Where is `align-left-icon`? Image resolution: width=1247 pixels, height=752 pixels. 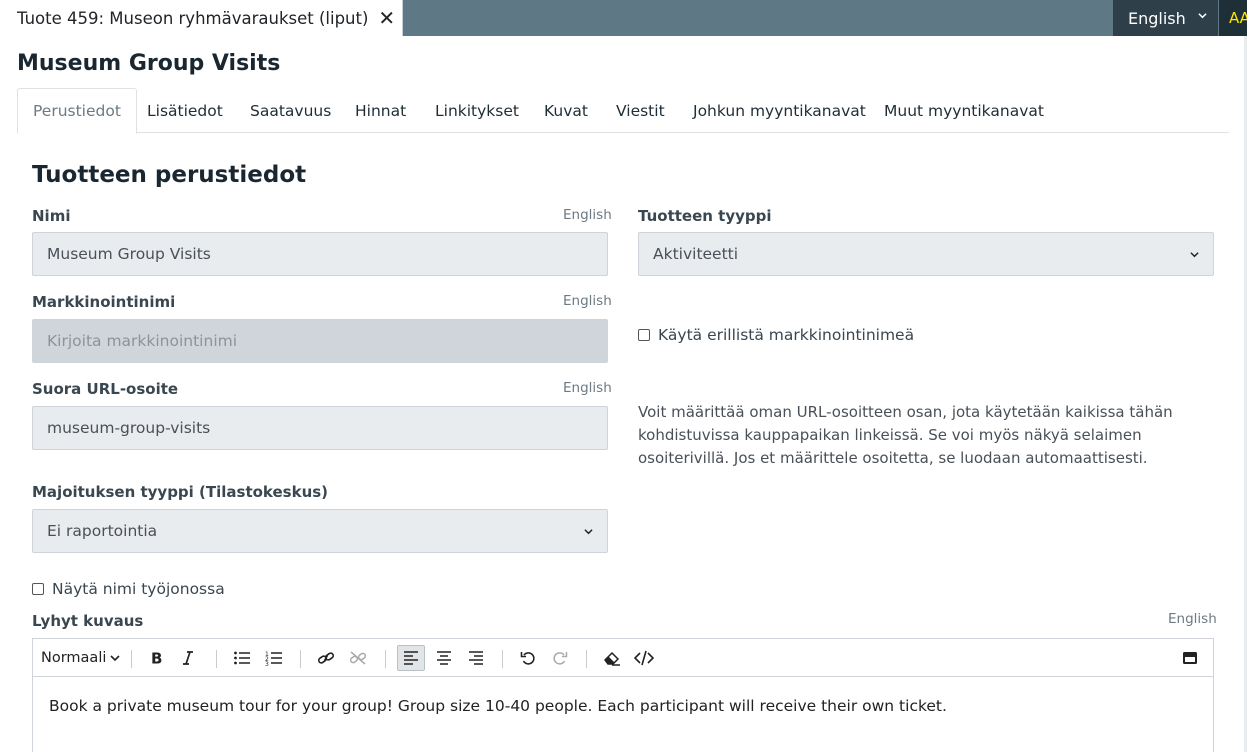
align-left-icon is located at coordinates (411, 658).